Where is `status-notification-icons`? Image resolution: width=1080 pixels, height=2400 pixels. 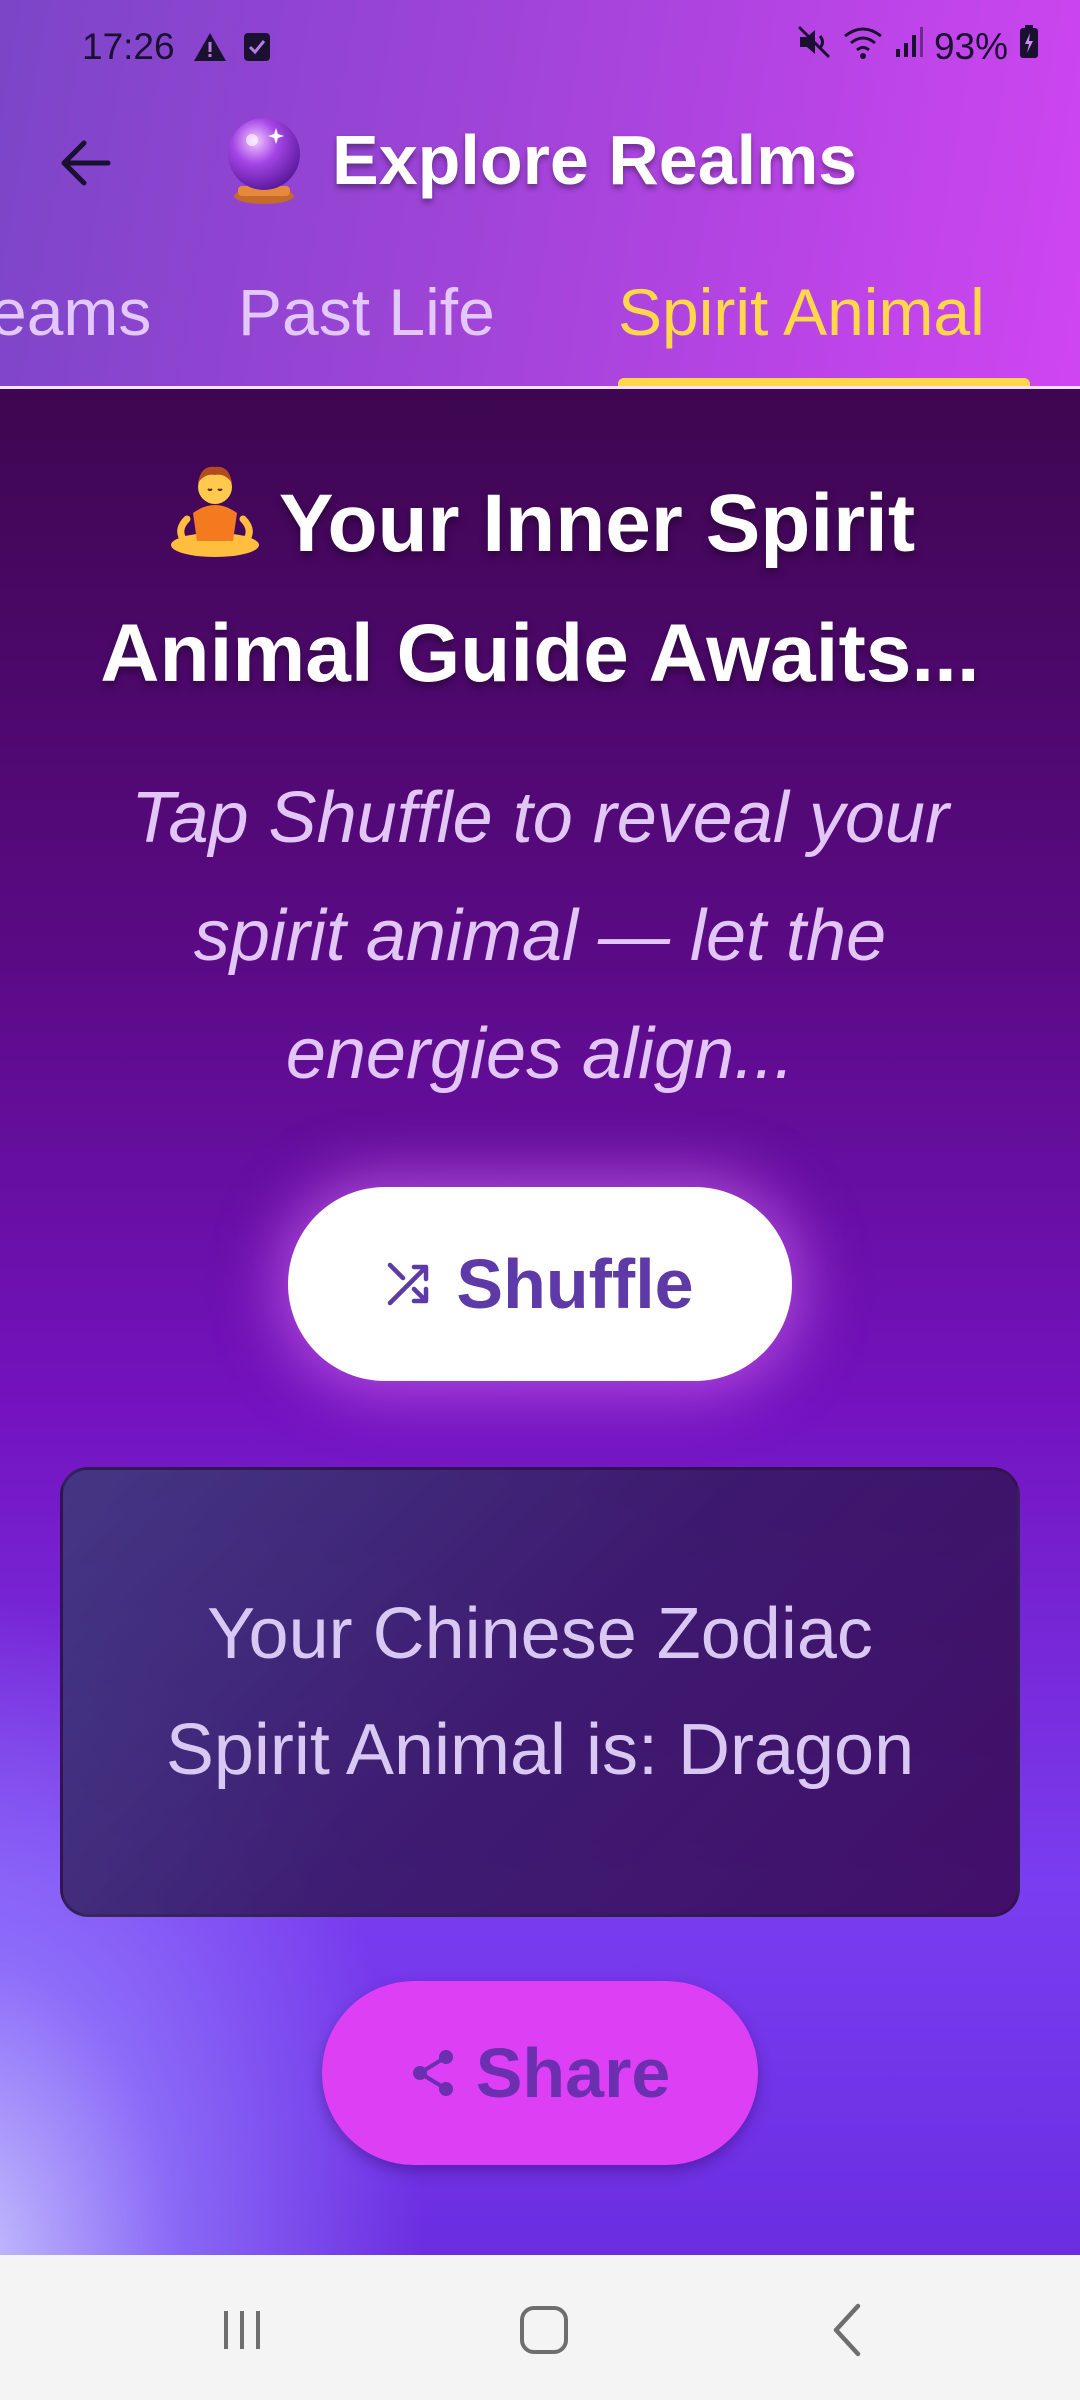 status-notification-icons is located at coordinates (232, 51).